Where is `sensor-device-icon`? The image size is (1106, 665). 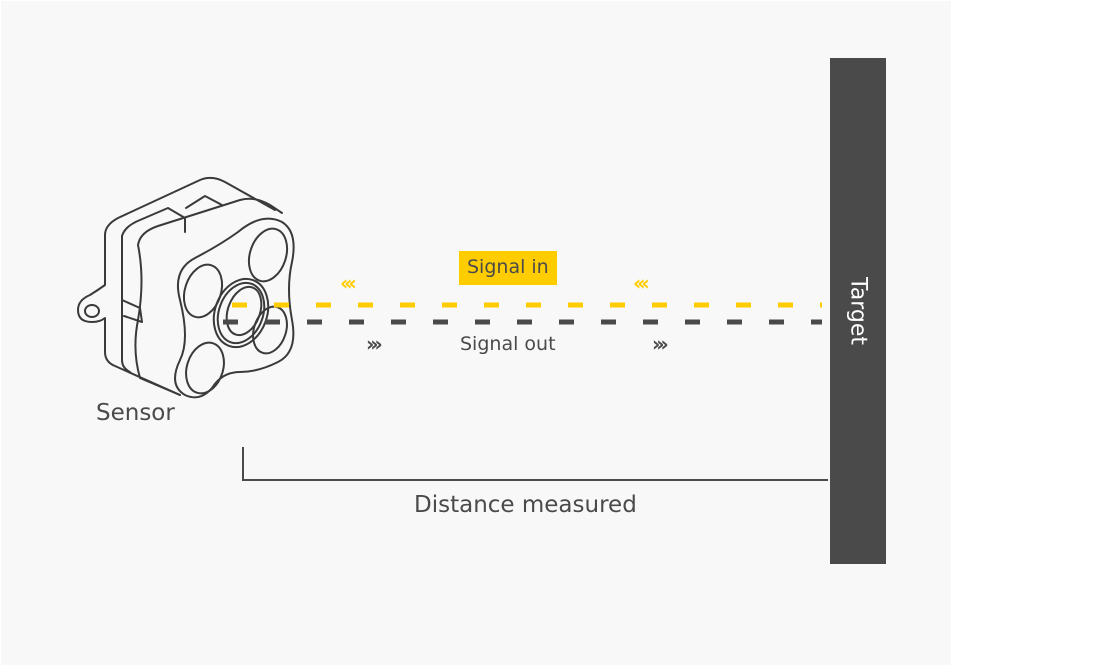 sensor-device-icon is located at coordinates (186, 287).